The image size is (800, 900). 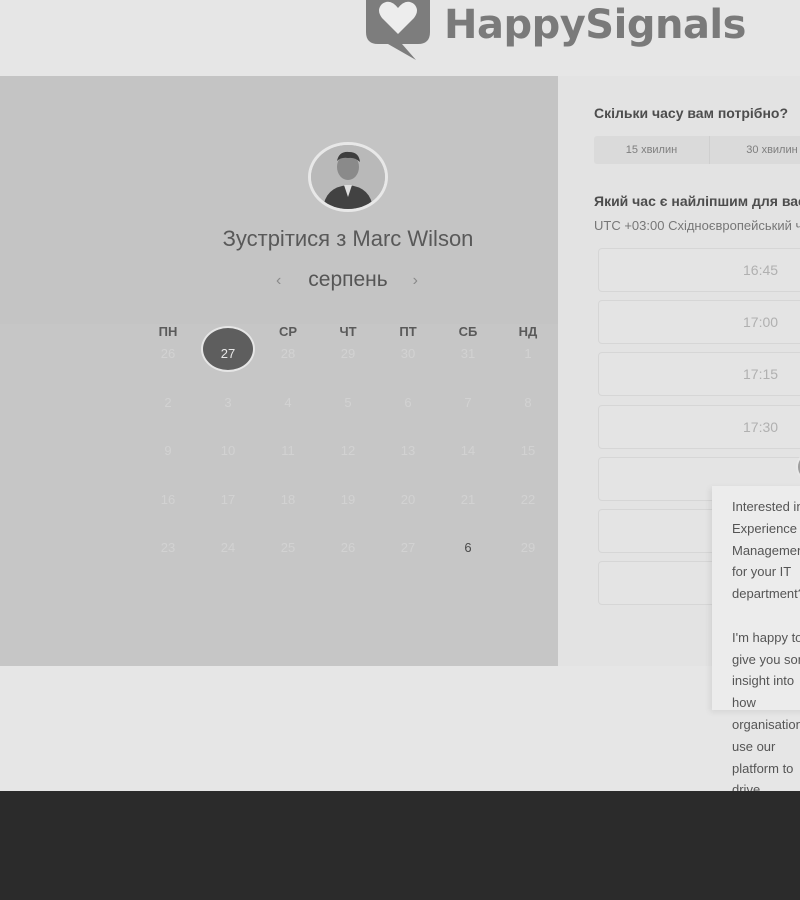 I want to click on calendar-day: 7, so click(x=468, y=403).